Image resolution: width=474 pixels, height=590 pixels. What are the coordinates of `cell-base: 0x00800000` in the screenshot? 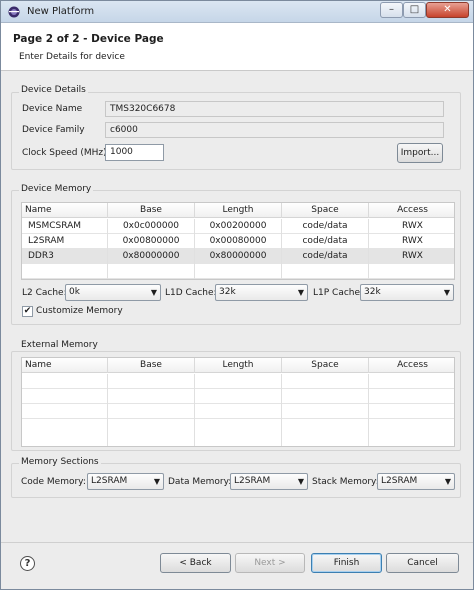 It's located at (151, 241).